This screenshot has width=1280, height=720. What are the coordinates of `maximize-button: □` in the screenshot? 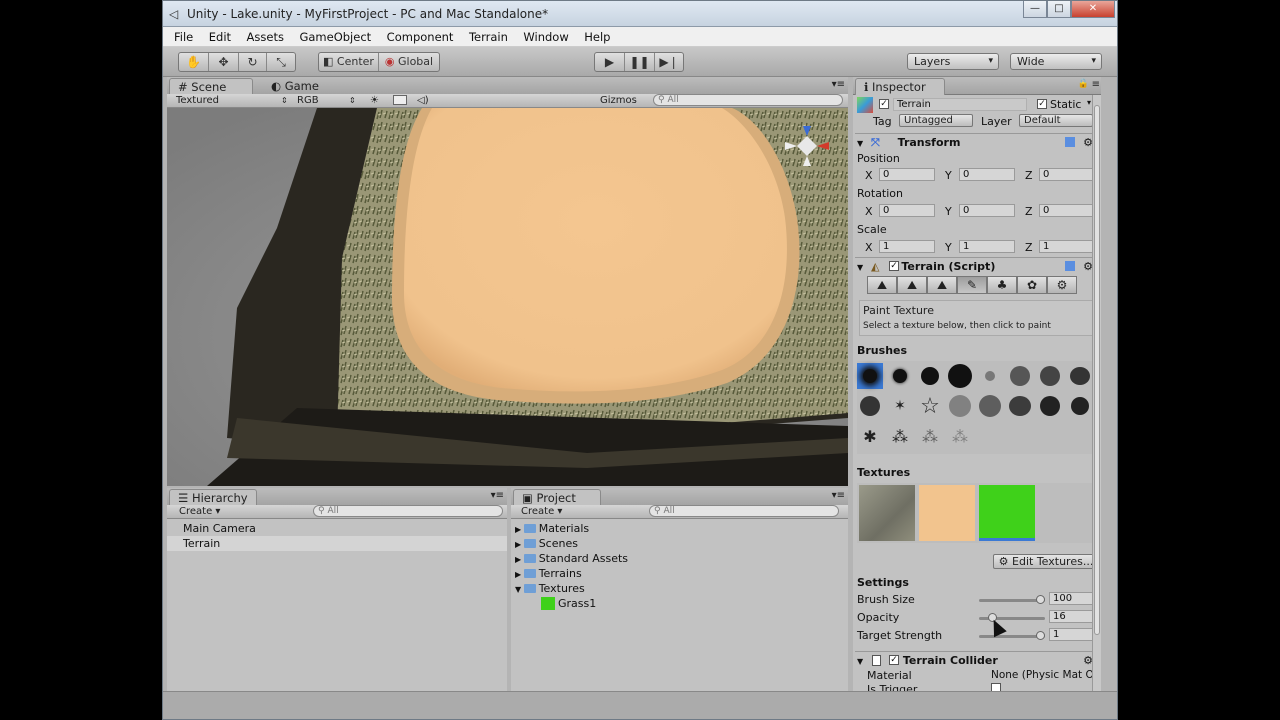 It's located at (1059, 9).